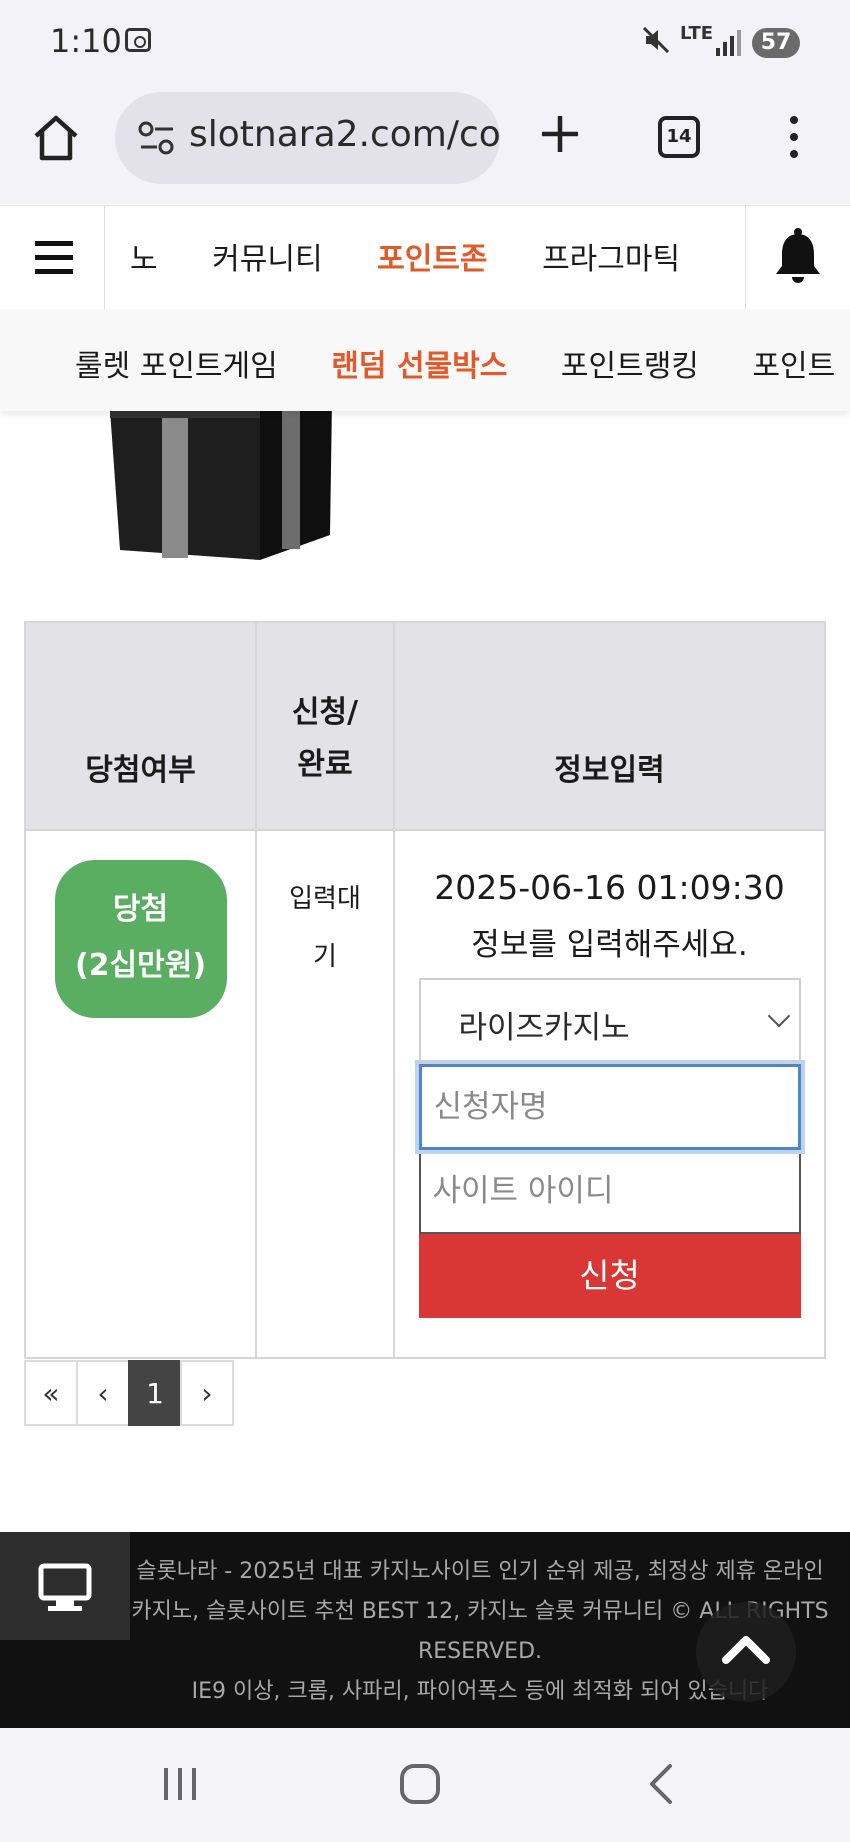 The image size is (850, 1842). I want to click on site-select-value: 라이즈카지노, so click(544, 1028).